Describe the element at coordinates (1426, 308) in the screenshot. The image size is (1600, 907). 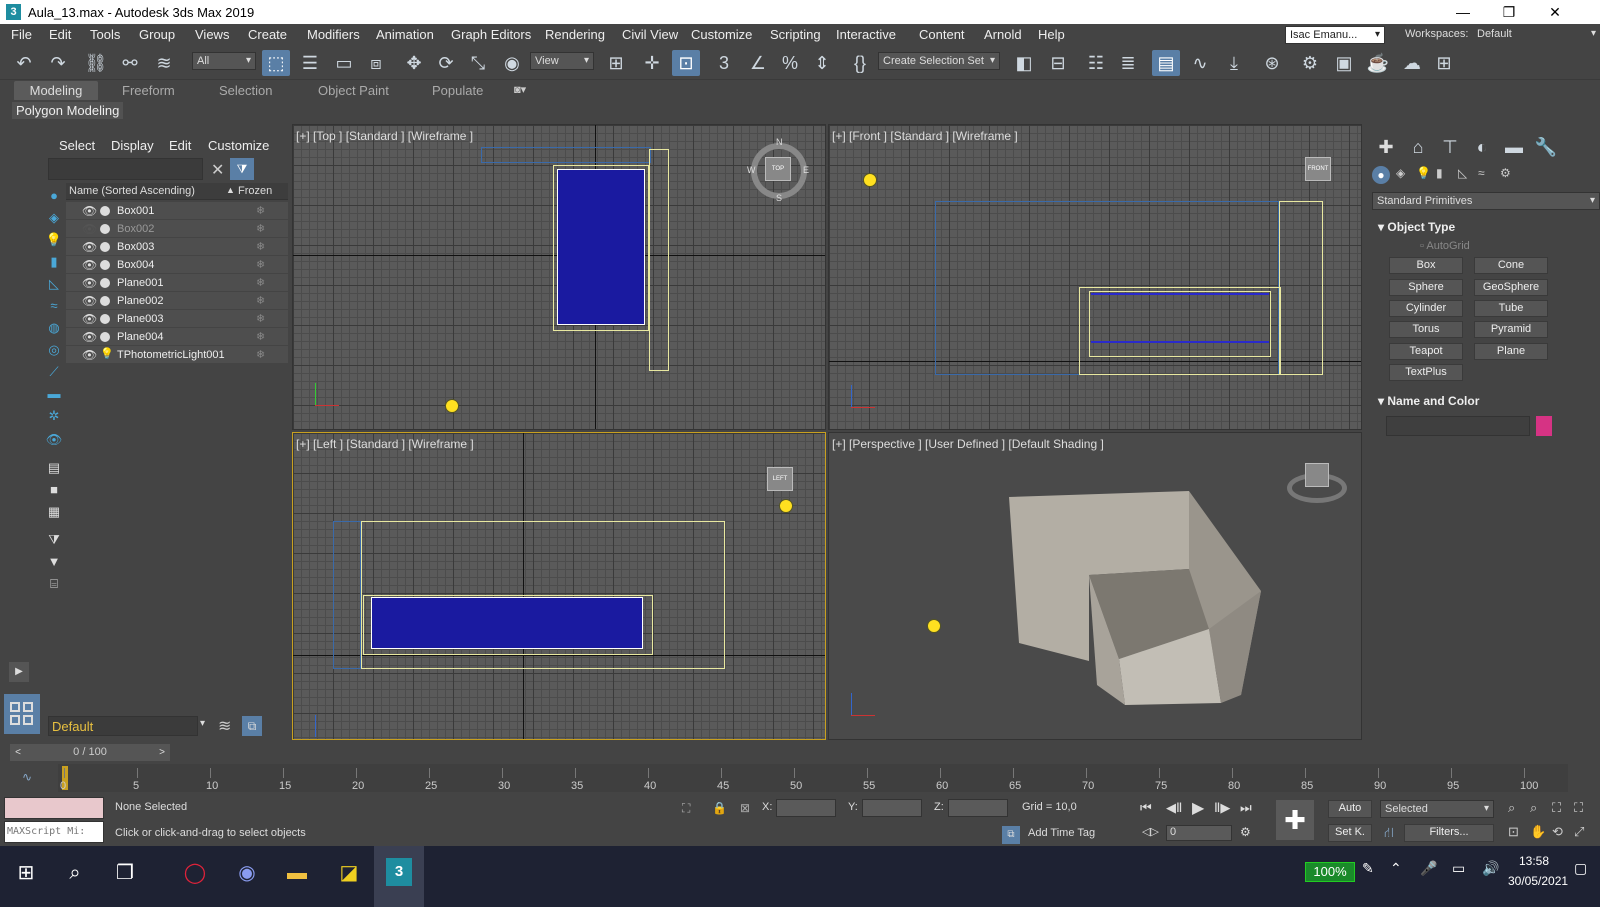
I see `cylinder-button: Cylinder` at that location.